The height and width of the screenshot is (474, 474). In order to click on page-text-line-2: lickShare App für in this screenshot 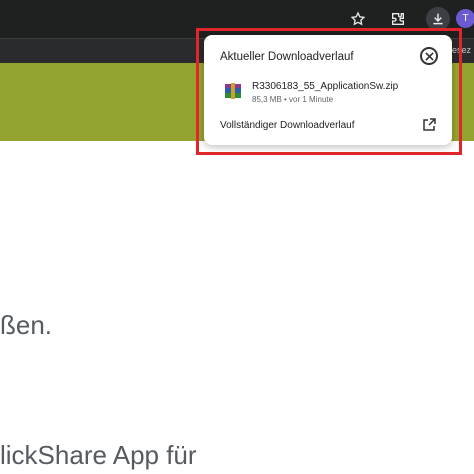, I will do `click(98, 455)`.